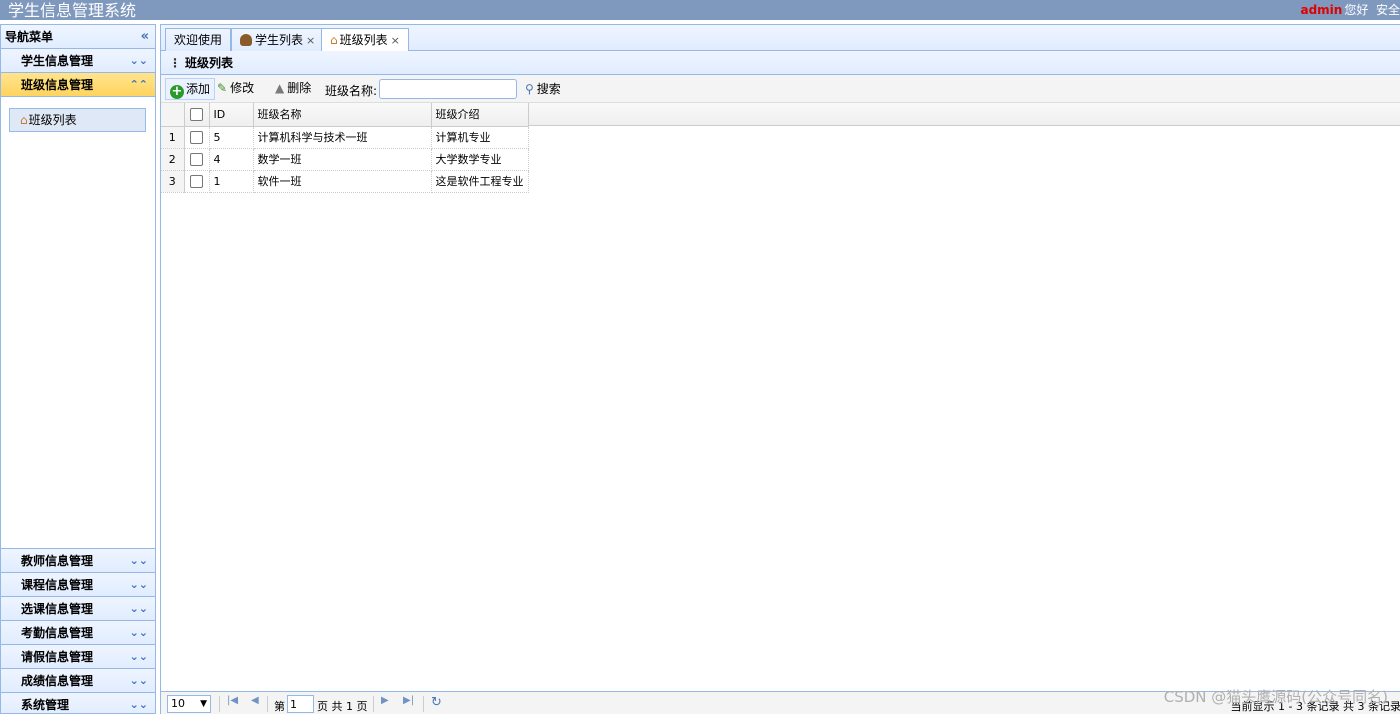 The width and height of the screenshot is (1400, 714). I want to click on nav-group-class-body: ⌂班级列表, so click(78, 323).